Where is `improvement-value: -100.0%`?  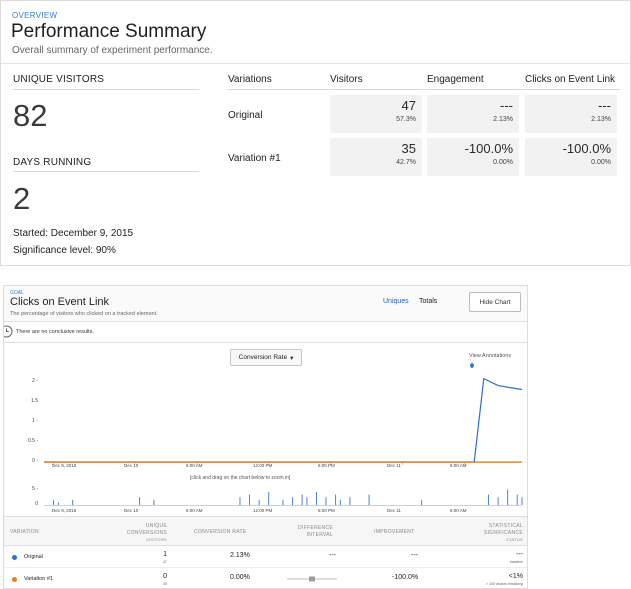
improvement-value: -100.0% is located at coordinates (405, 577).